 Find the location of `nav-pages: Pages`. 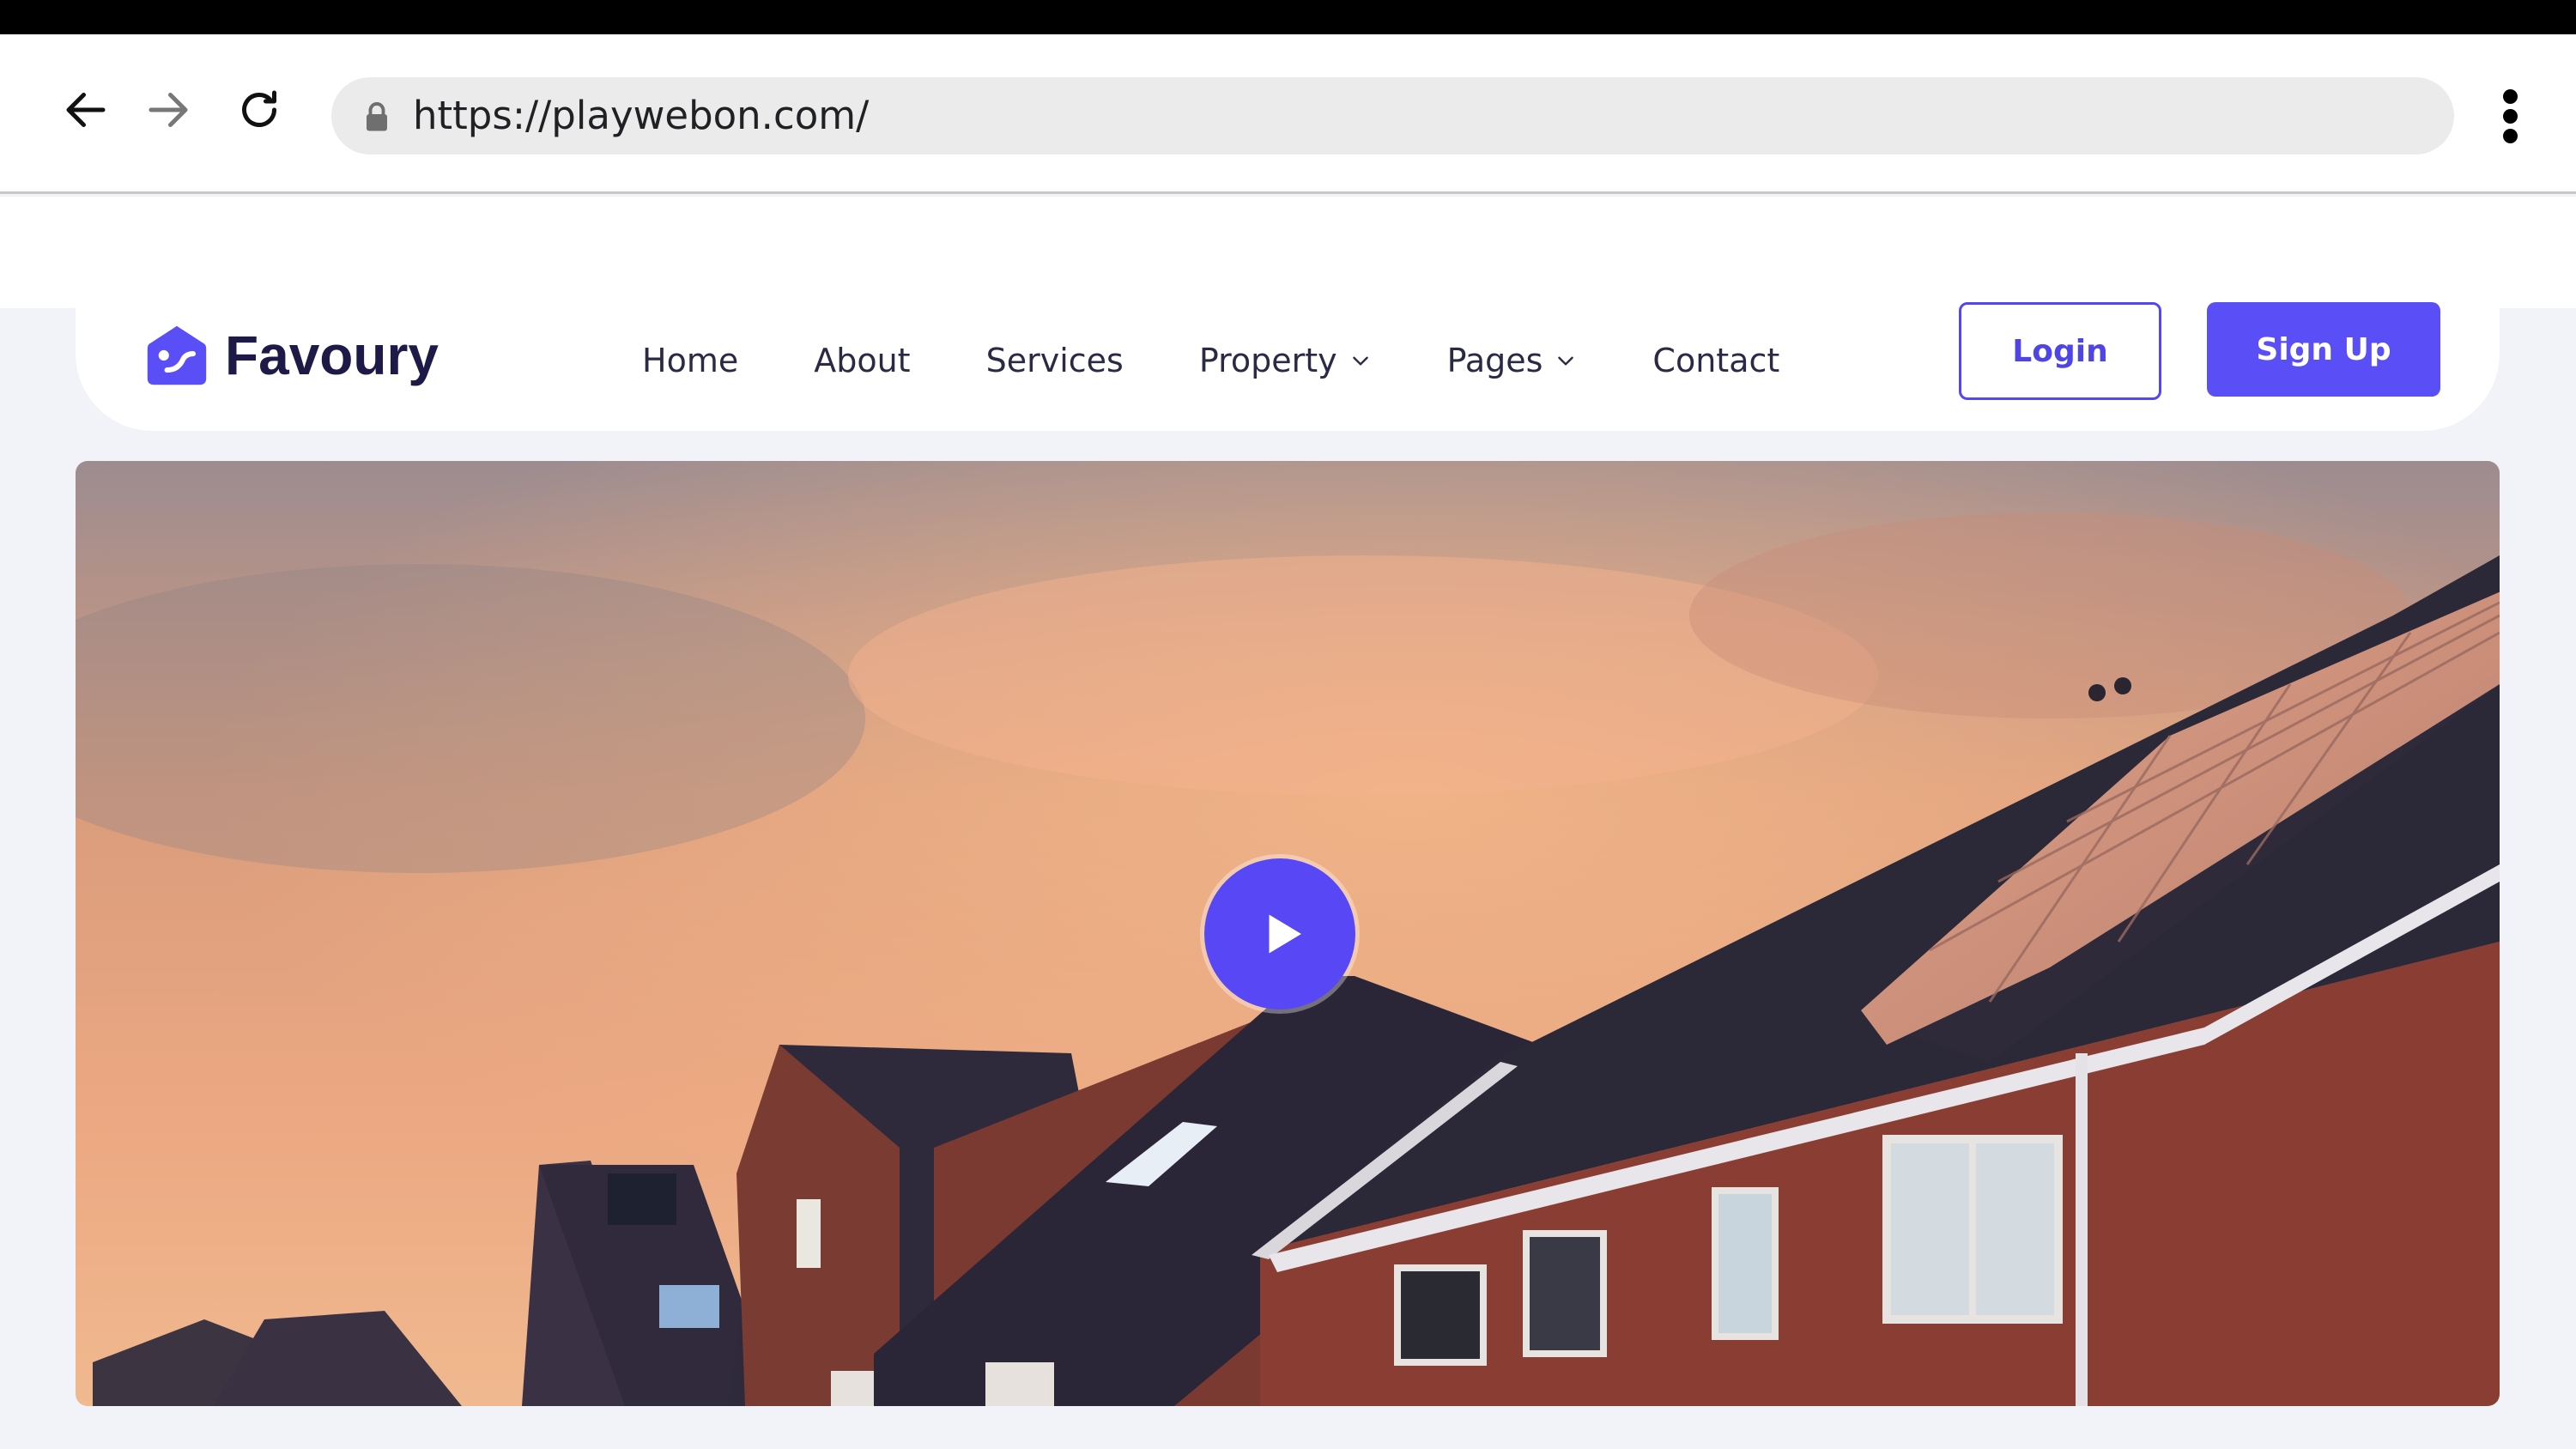

nav-pages: Pages is located at coordinates (1512, 360).